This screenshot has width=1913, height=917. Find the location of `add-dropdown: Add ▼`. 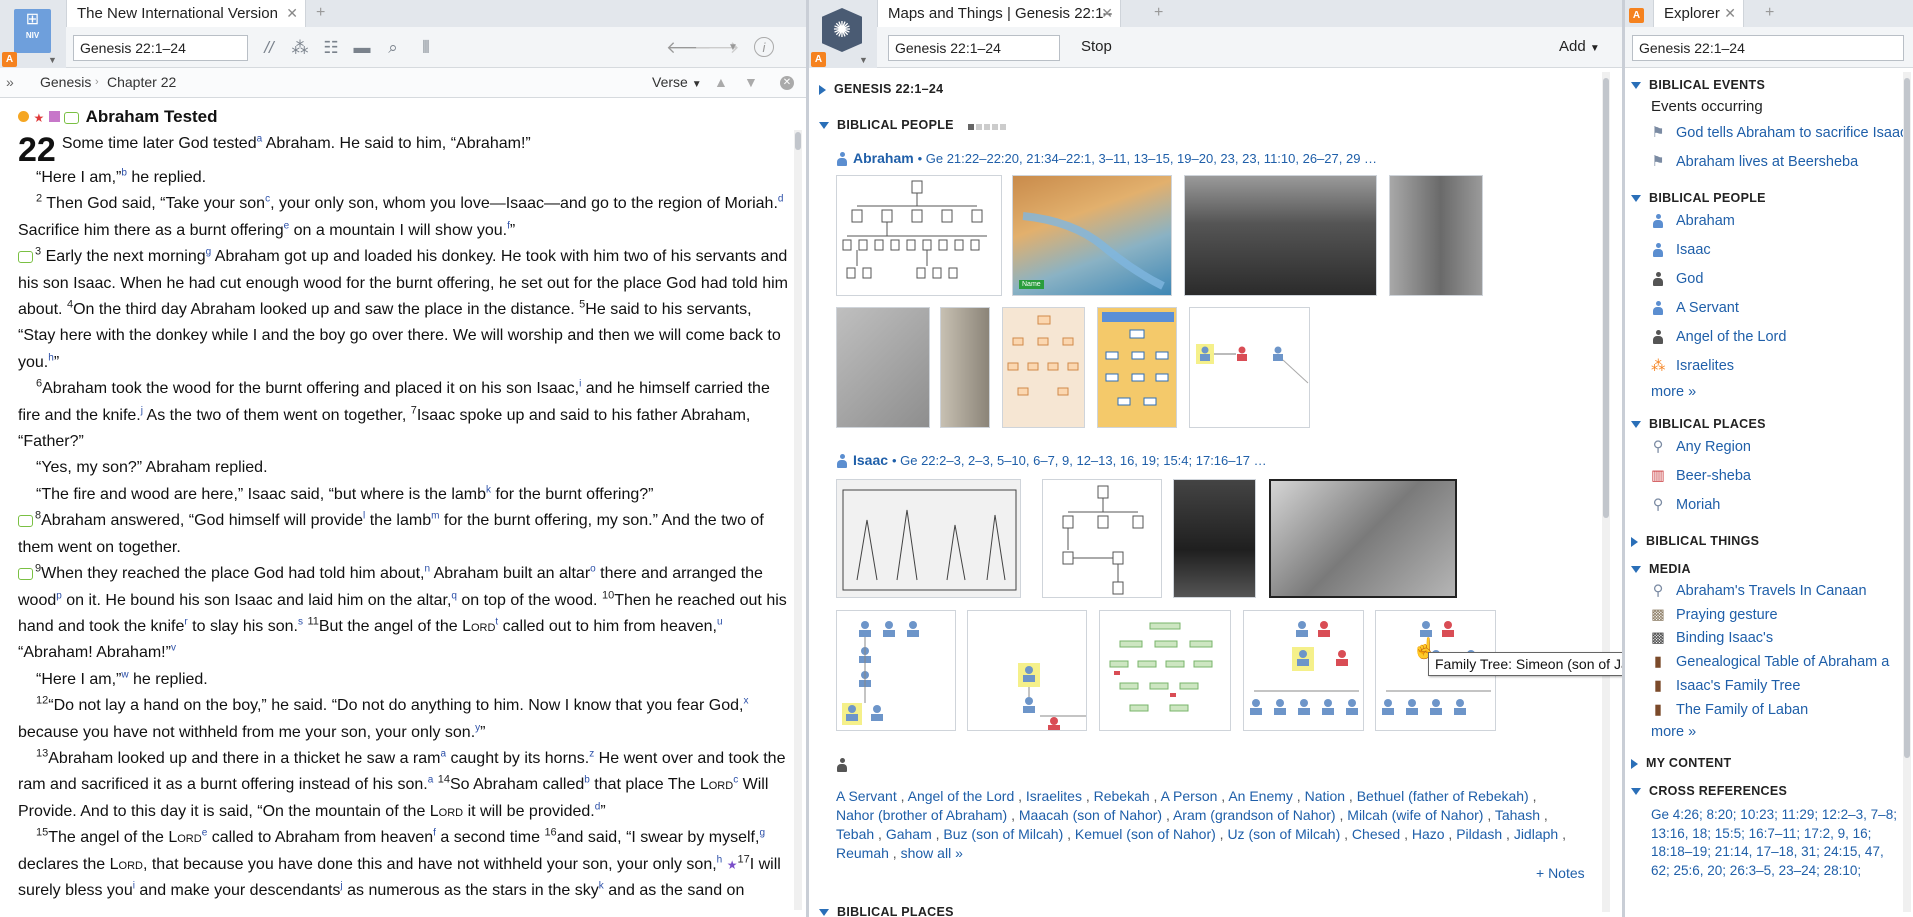

add-dropdown: Add ▼ is located at coordinates (1579, 46).